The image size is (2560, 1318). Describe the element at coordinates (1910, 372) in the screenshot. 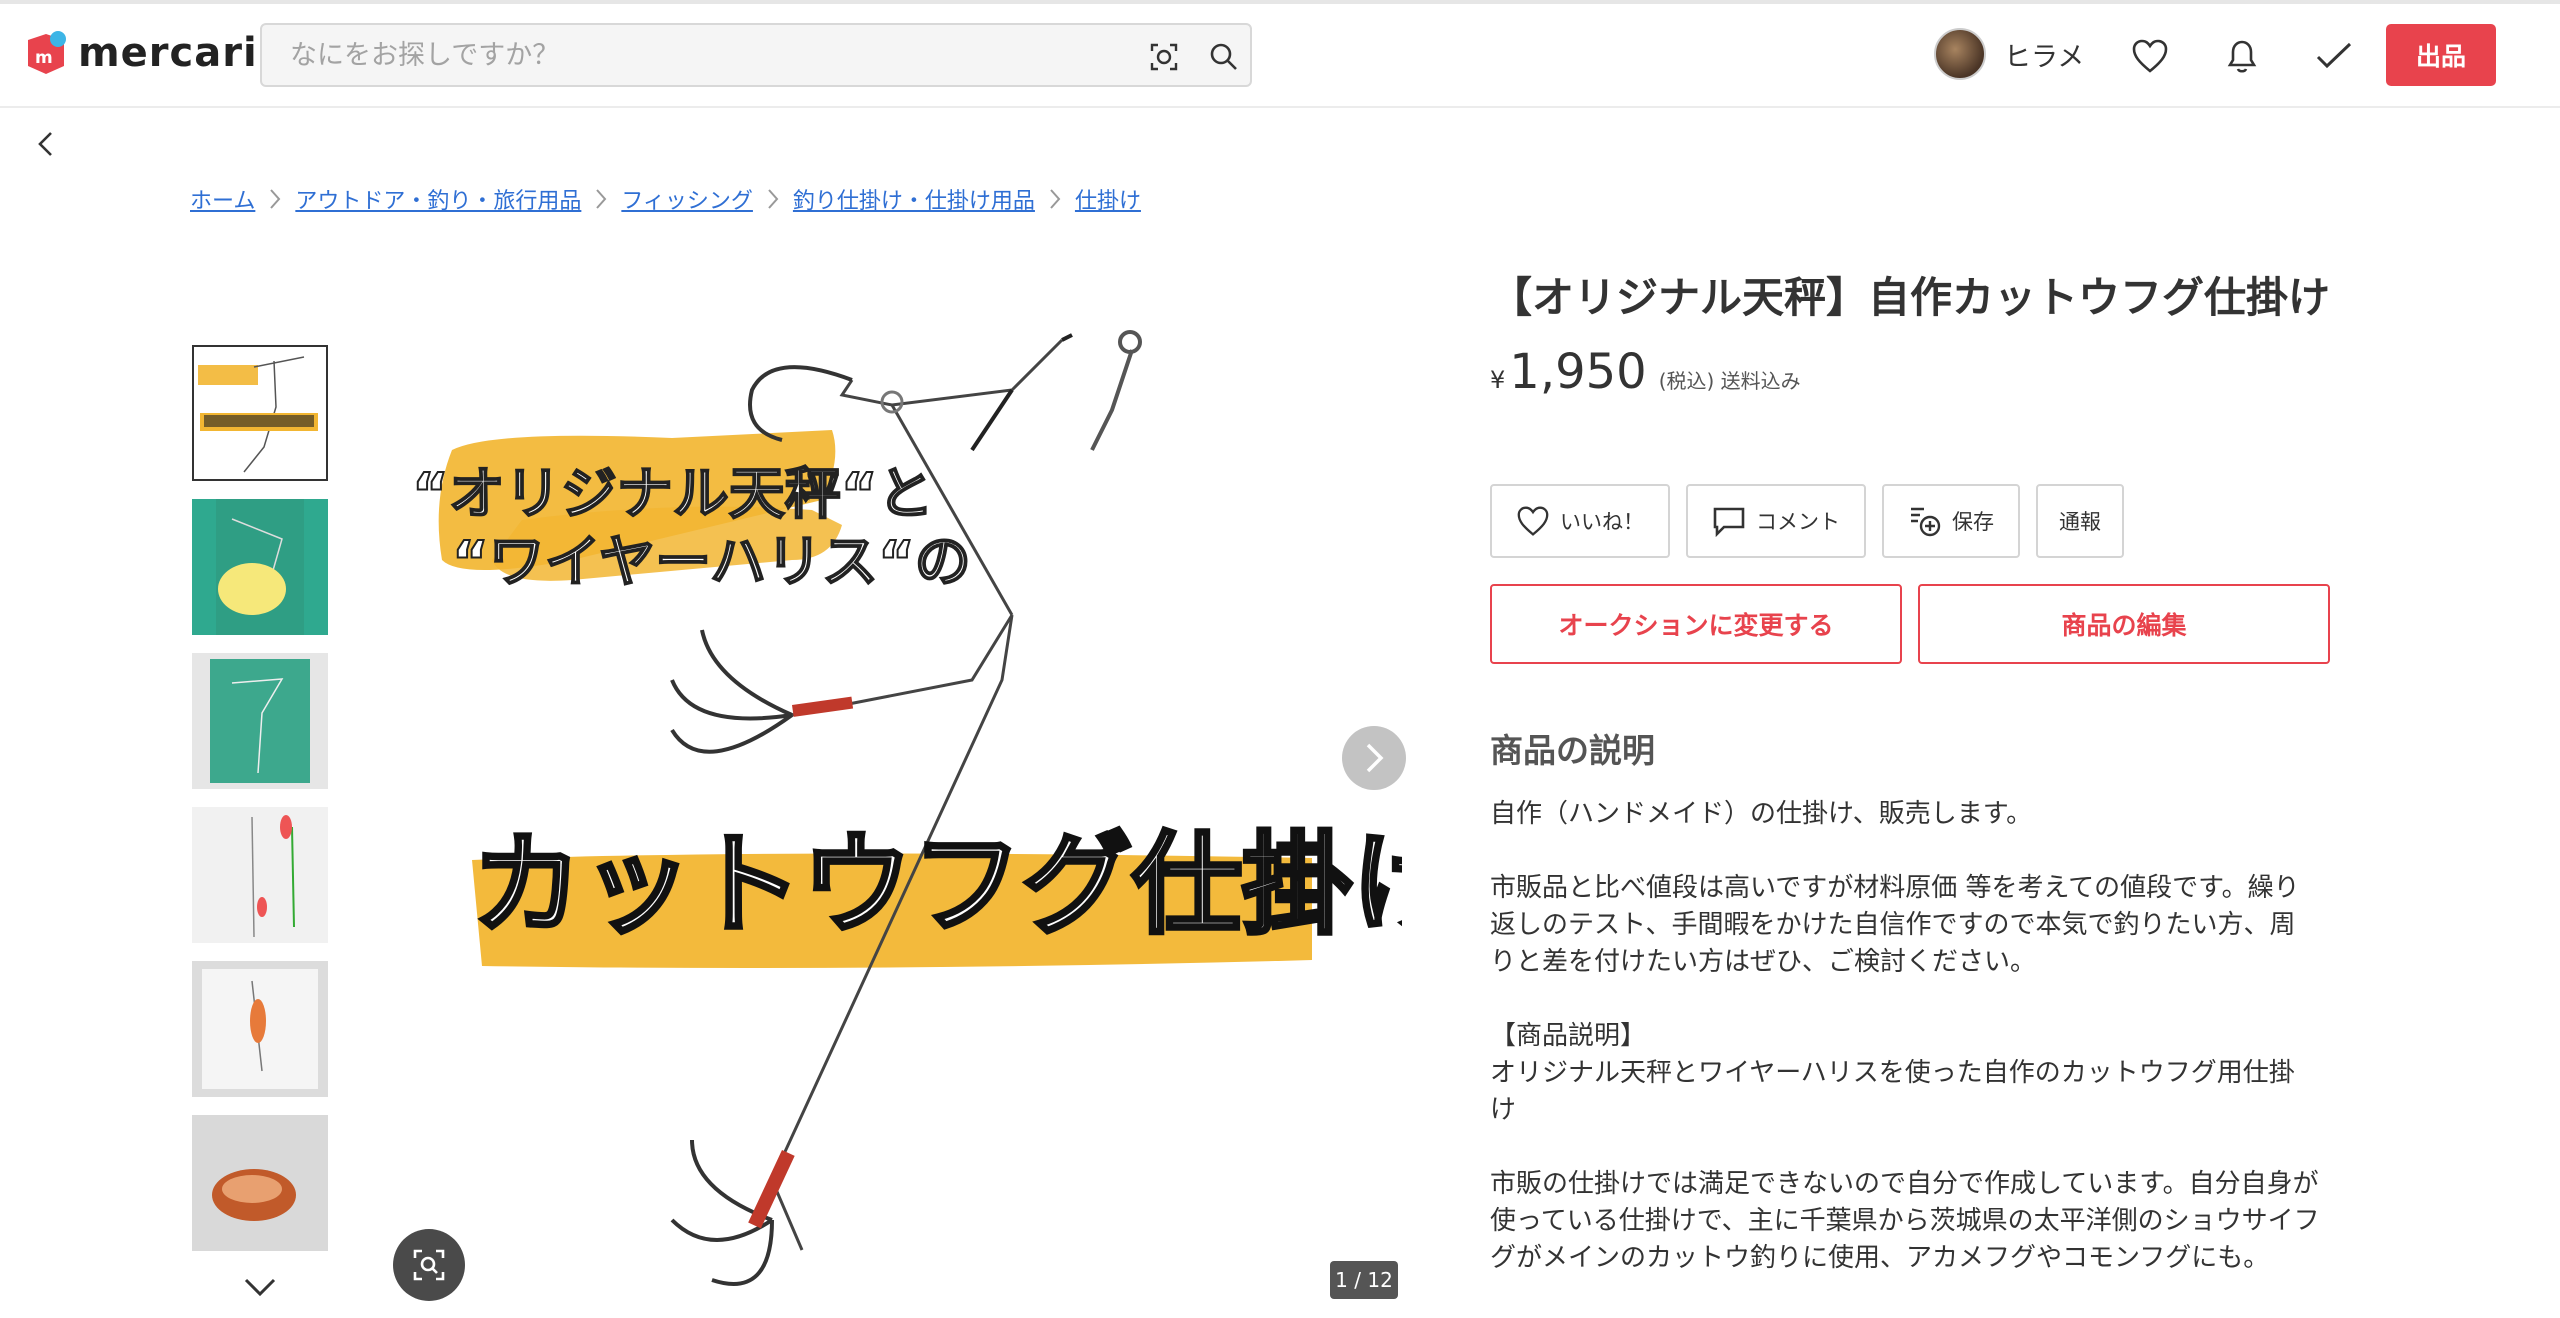

I see `price-row: ¥ 1,950 (税込) 送料込み` at that location.